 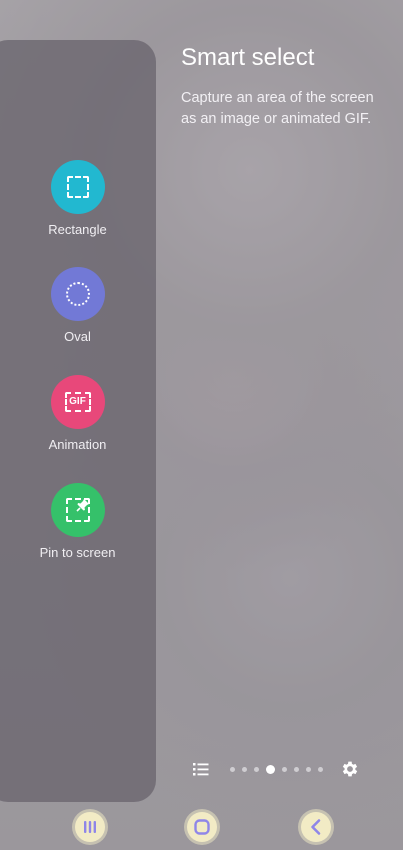 I want to click on tool-rectangle: Rectangle, so click(x=77, y=198).